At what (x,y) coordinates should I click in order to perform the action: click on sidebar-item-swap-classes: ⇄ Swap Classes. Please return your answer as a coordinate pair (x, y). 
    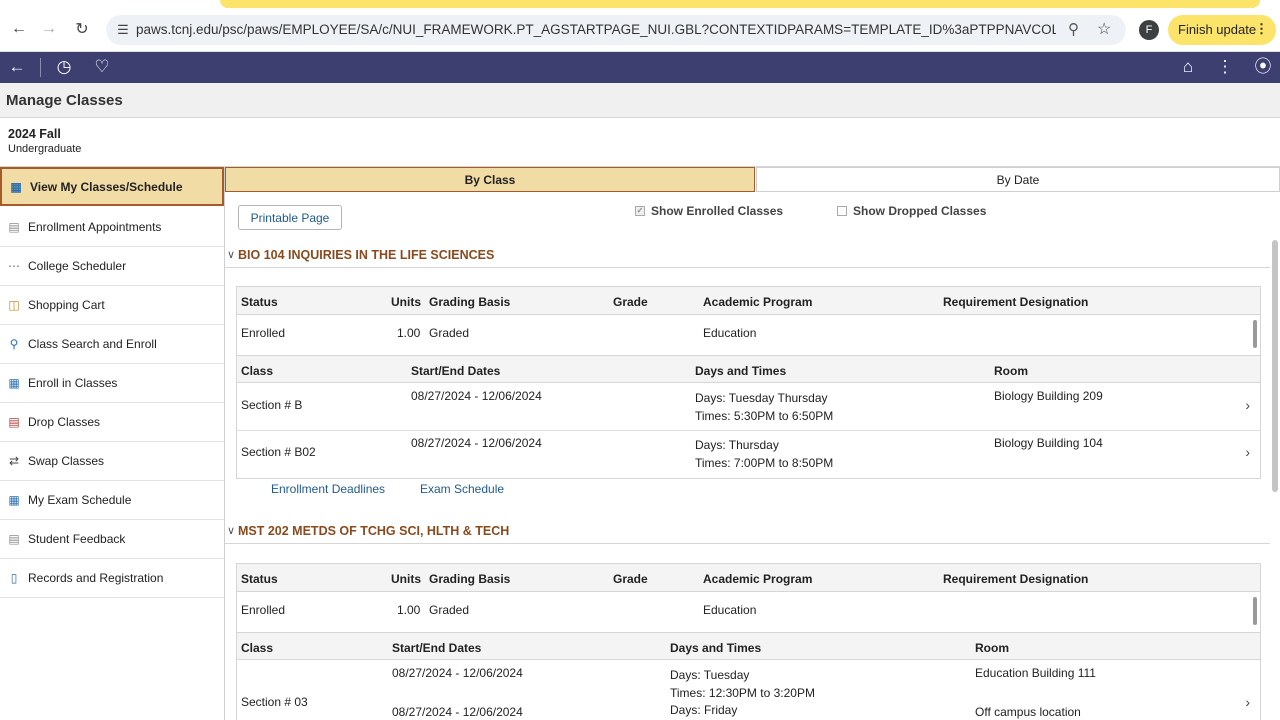
    Looking at the image, I should click on (112, 461).